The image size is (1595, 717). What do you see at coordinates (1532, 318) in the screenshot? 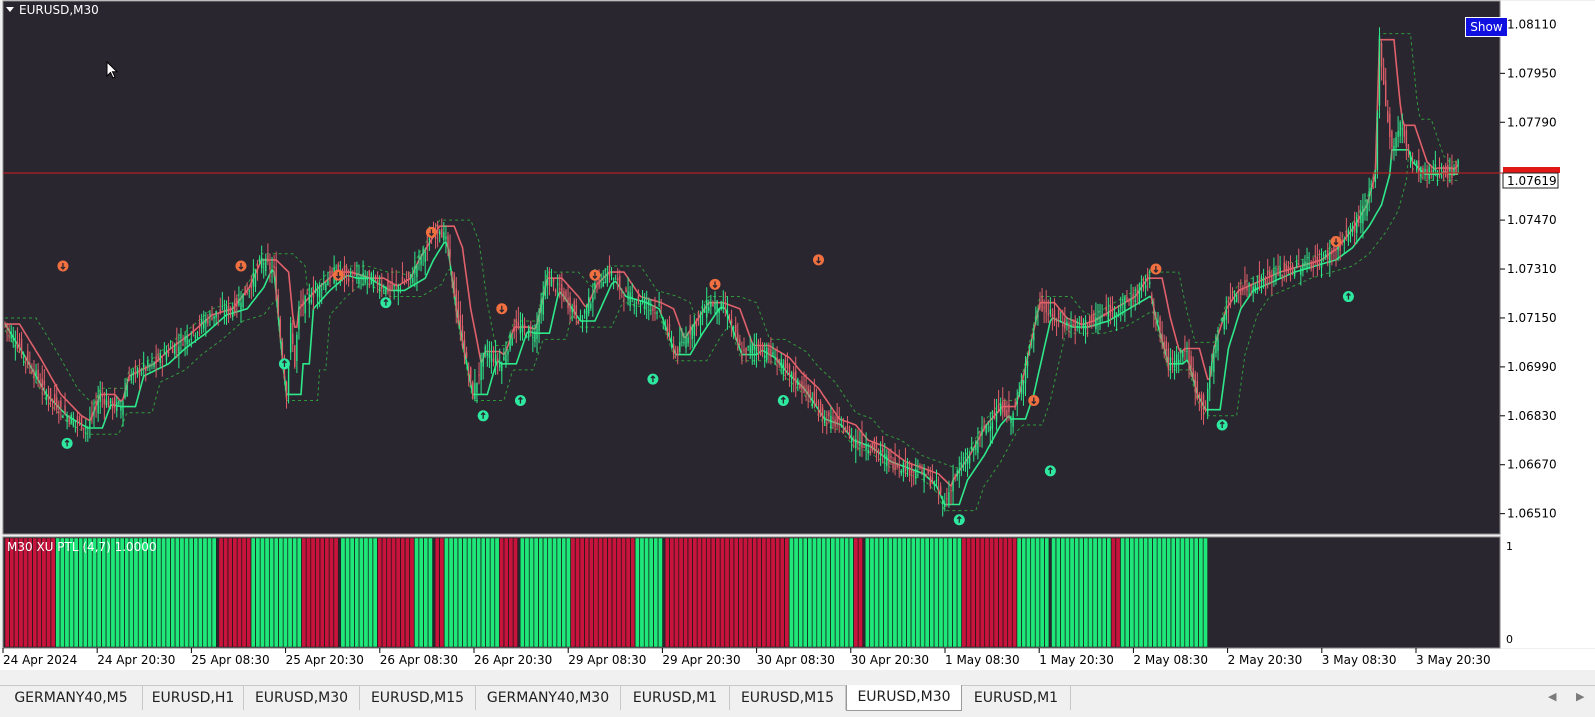
I see `price-label: 1.07150` at bounding box center [1532, 318].